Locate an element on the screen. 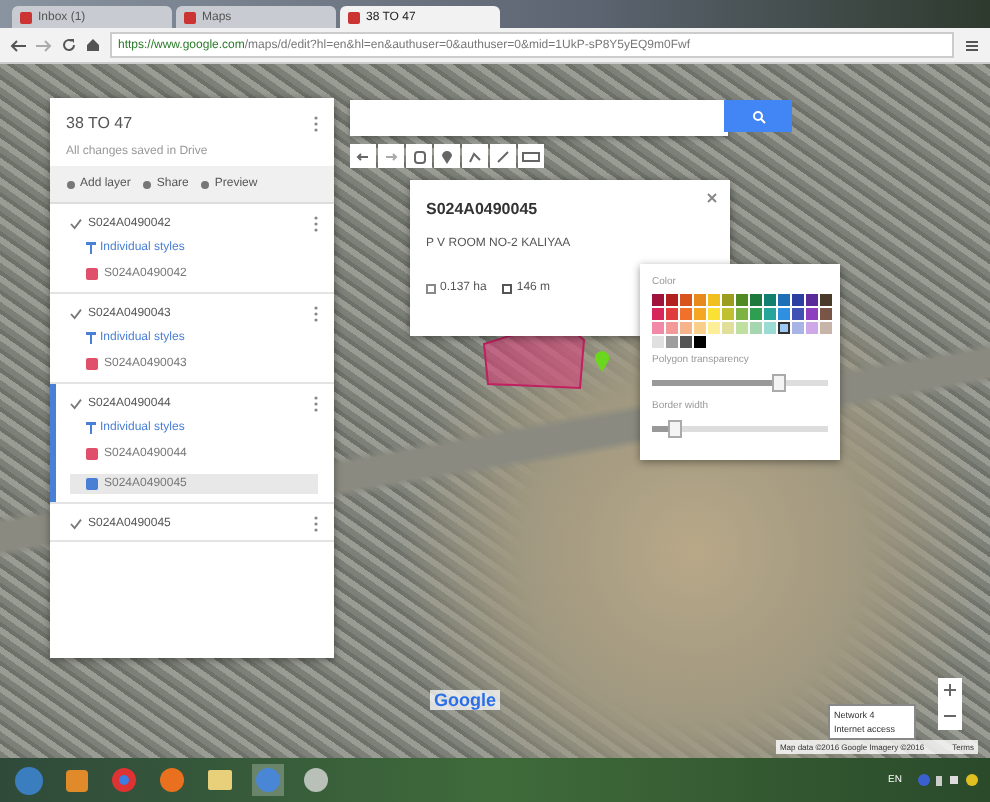  close-button is located at coordinates (712, 198).